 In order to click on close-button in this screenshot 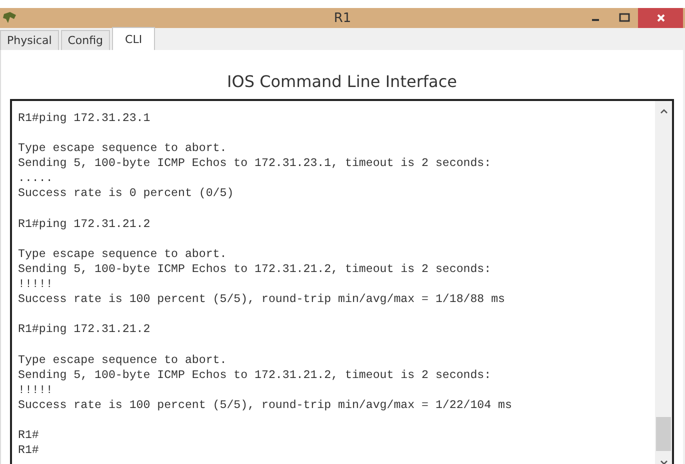, I will do `click(660, 18)`.